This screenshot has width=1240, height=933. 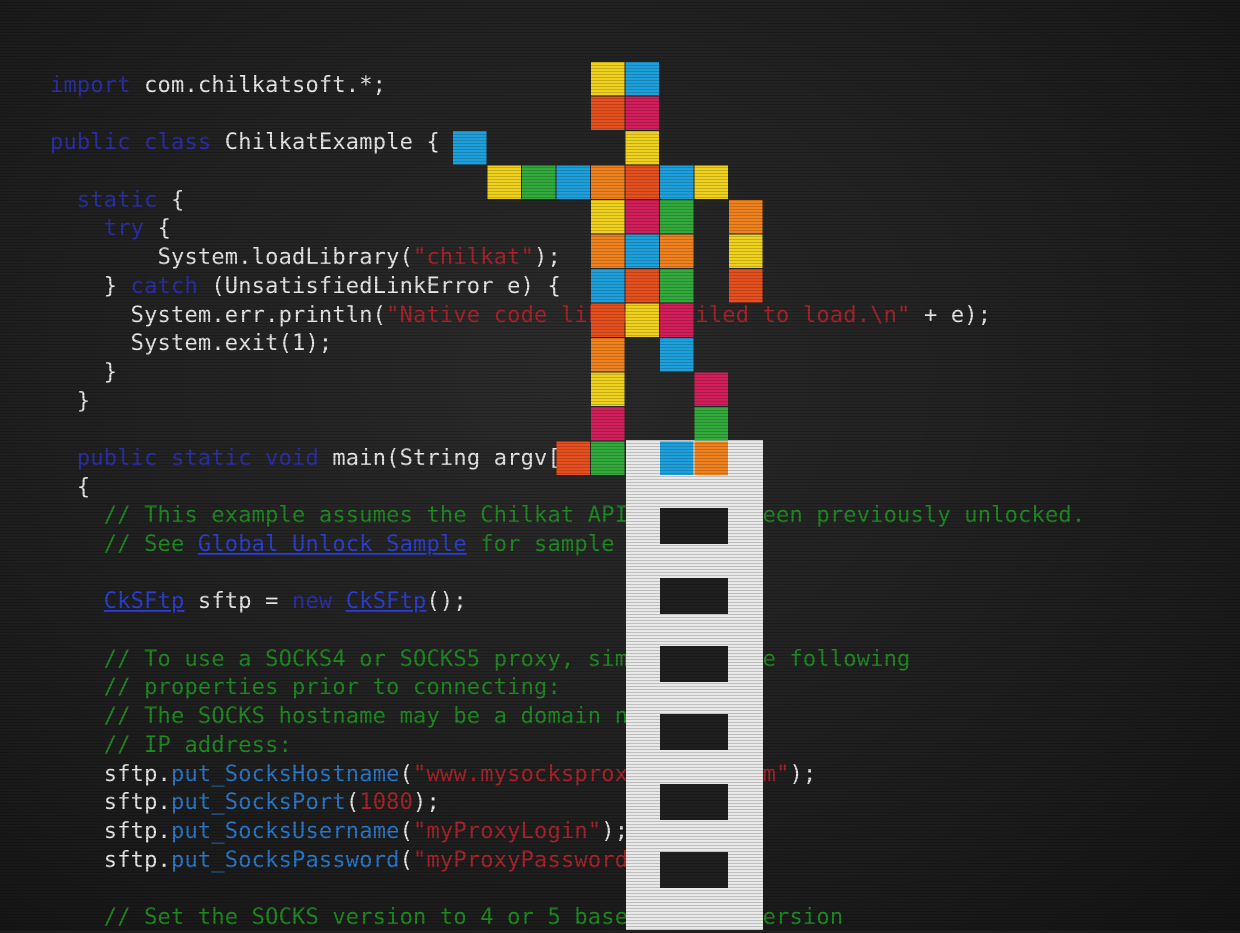 I want to click on pixel-figure, so click(x=608, y=268).